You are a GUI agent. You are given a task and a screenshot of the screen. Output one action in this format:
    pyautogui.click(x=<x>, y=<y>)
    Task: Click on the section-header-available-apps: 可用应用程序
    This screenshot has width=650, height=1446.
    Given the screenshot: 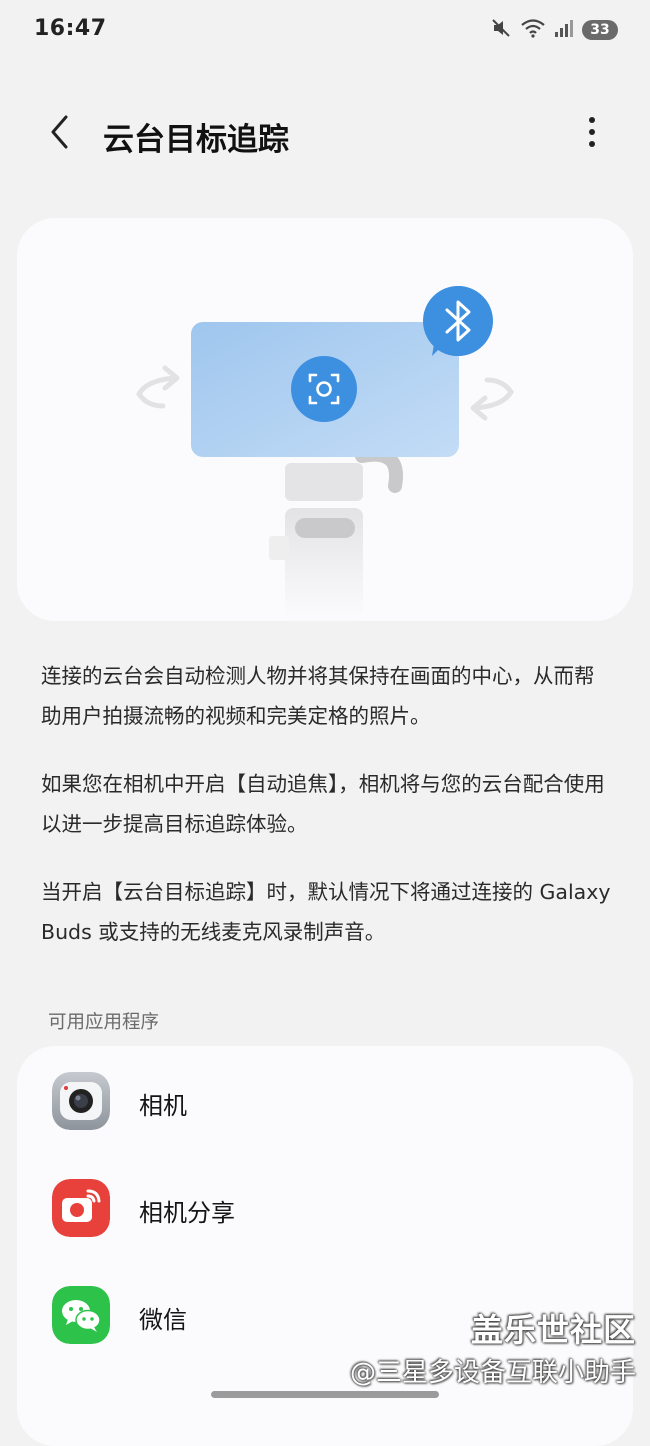 What is the action you would take?
    pyautogui.click(x=104, y=1022)
    